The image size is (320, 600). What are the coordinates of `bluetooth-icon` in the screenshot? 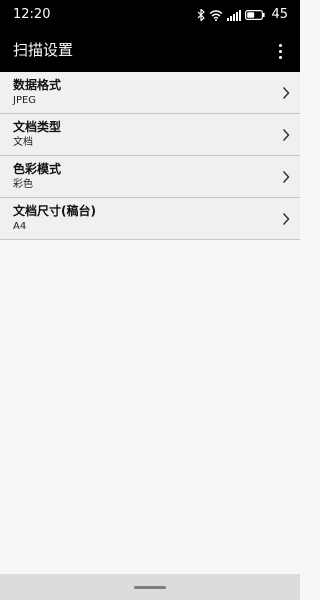 It's located at (201, 15).